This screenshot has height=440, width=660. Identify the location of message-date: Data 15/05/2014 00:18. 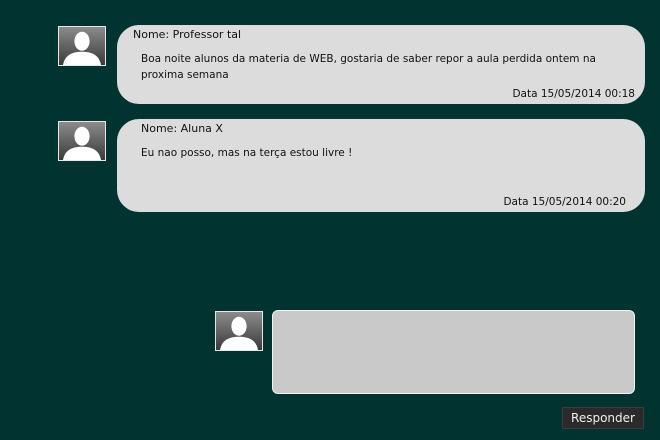
(573, 94).